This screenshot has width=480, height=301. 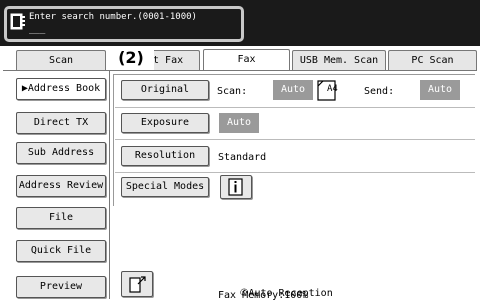 I want to click on tab-scan: Scan, so click(x=61, y=60).